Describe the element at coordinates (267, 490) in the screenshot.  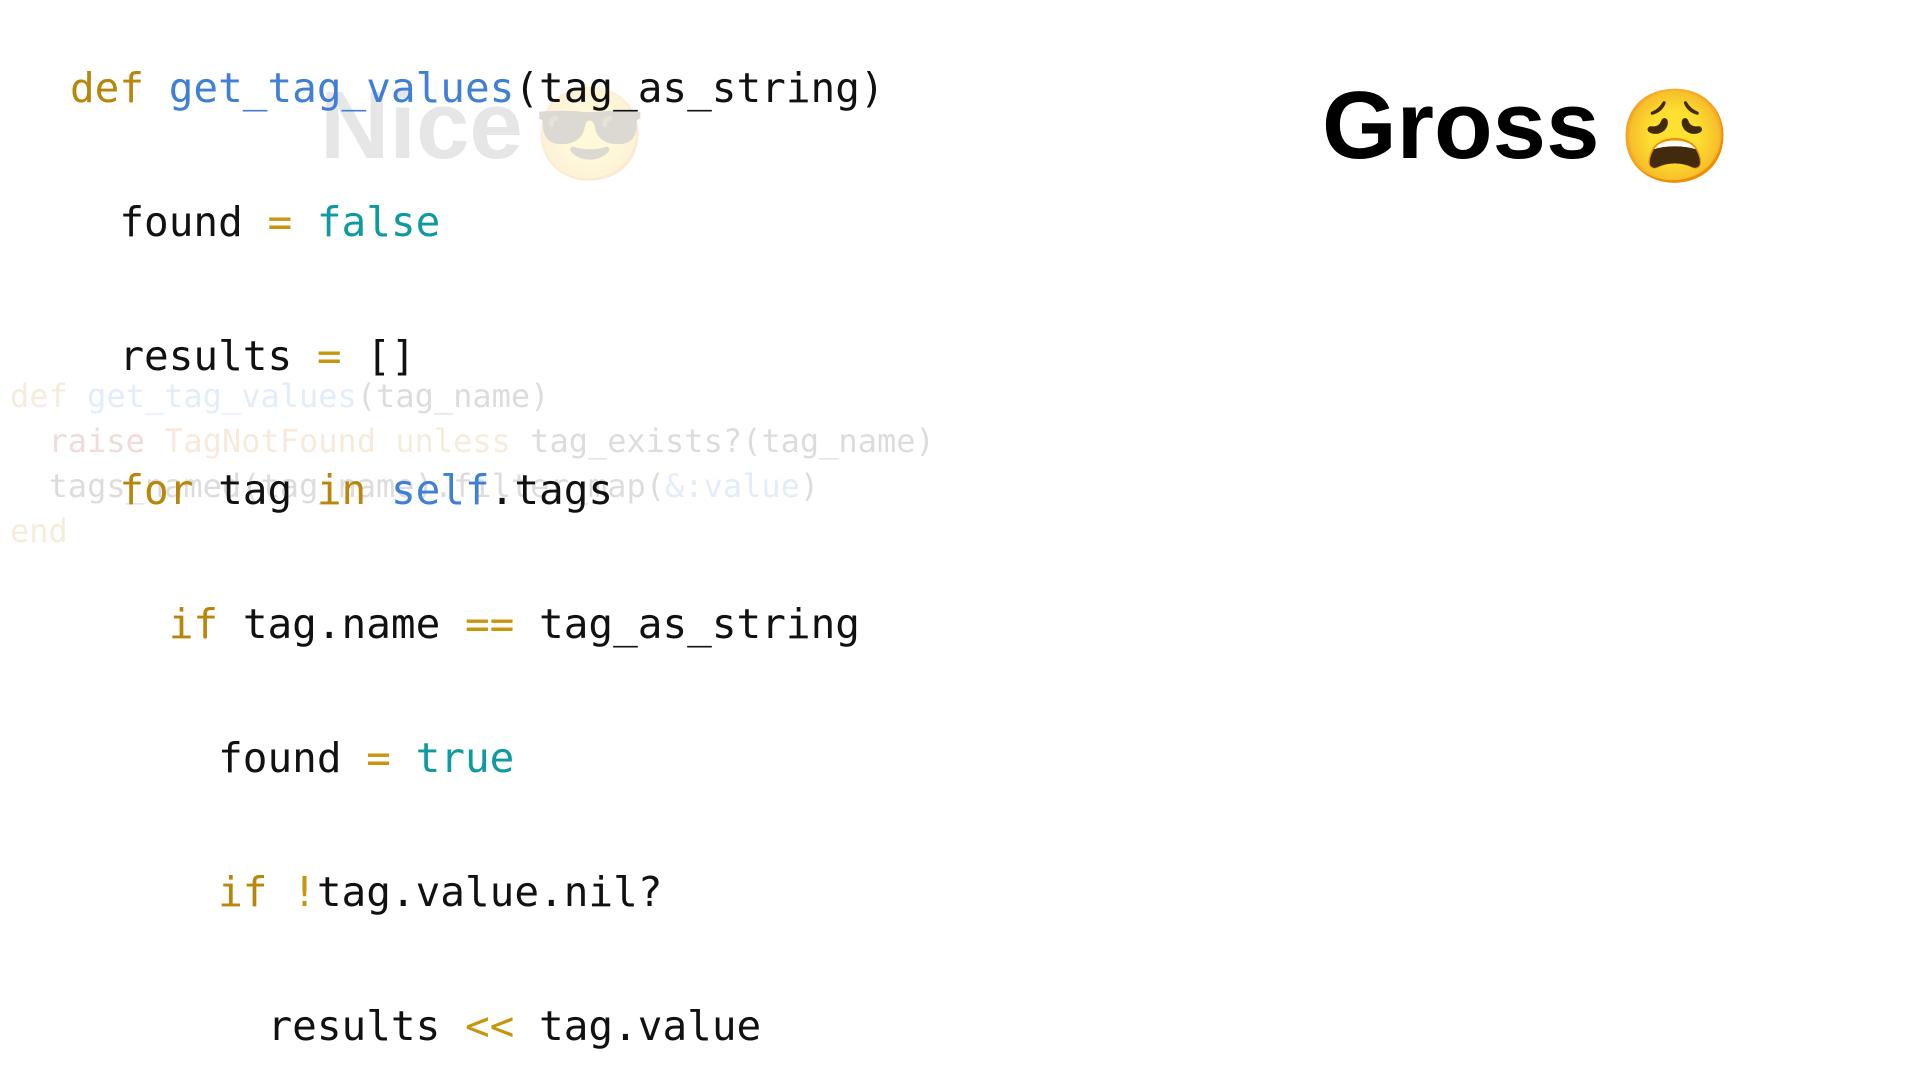
I see `code-token: tag` at that location.